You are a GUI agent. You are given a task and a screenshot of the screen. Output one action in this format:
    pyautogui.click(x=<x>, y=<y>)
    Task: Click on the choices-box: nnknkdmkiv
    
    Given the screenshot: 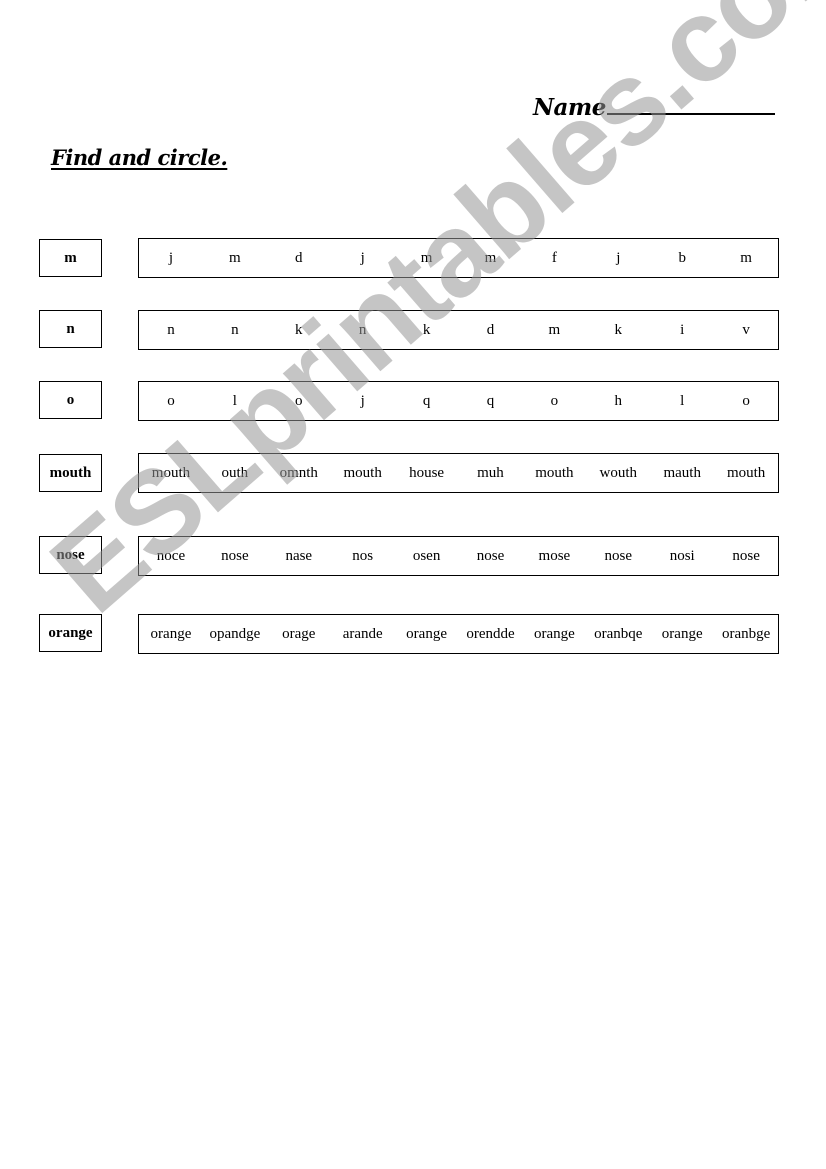 What is the action you would take?
    pyautogui.click(x=458, y=330)
    